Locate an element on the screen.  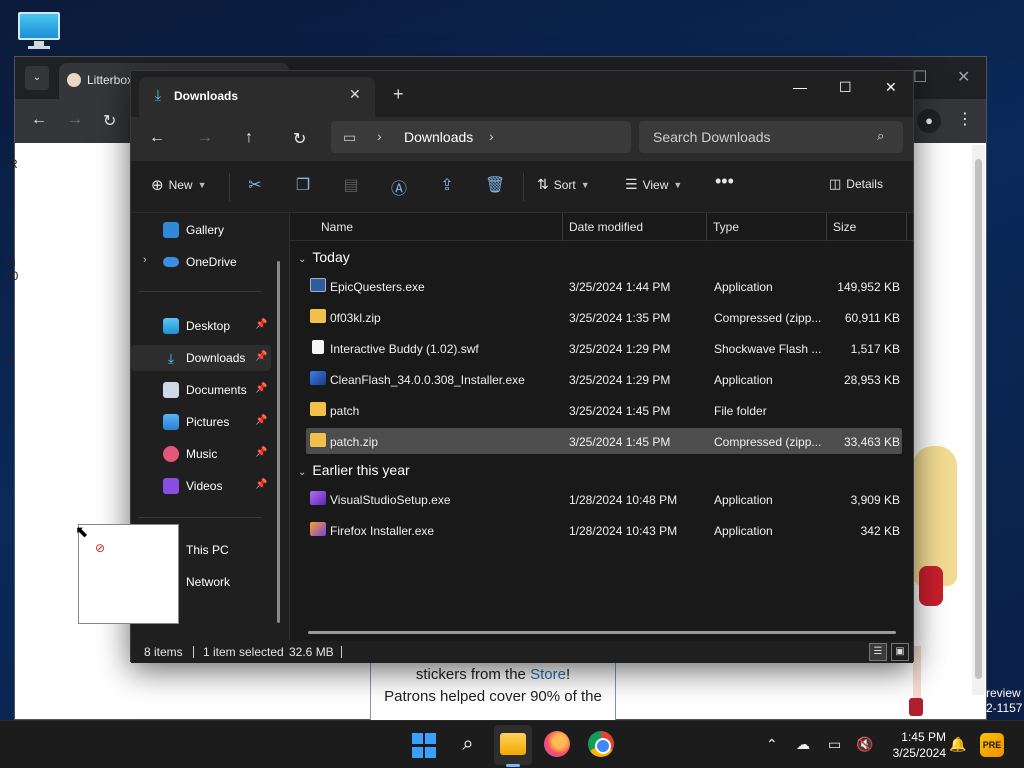
view-list-icon: ☰ is located at coordinates (631, 184).